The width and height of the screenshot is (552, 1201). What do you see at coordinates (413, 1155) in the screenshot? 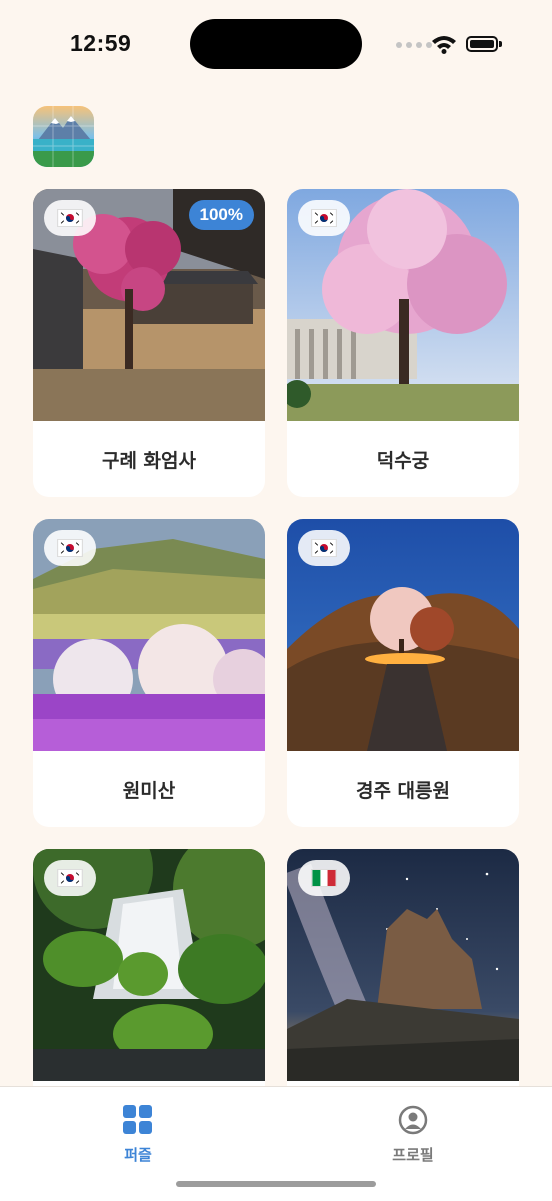
I see `tab-label: 프로필` at bounding box center [413, 1155].